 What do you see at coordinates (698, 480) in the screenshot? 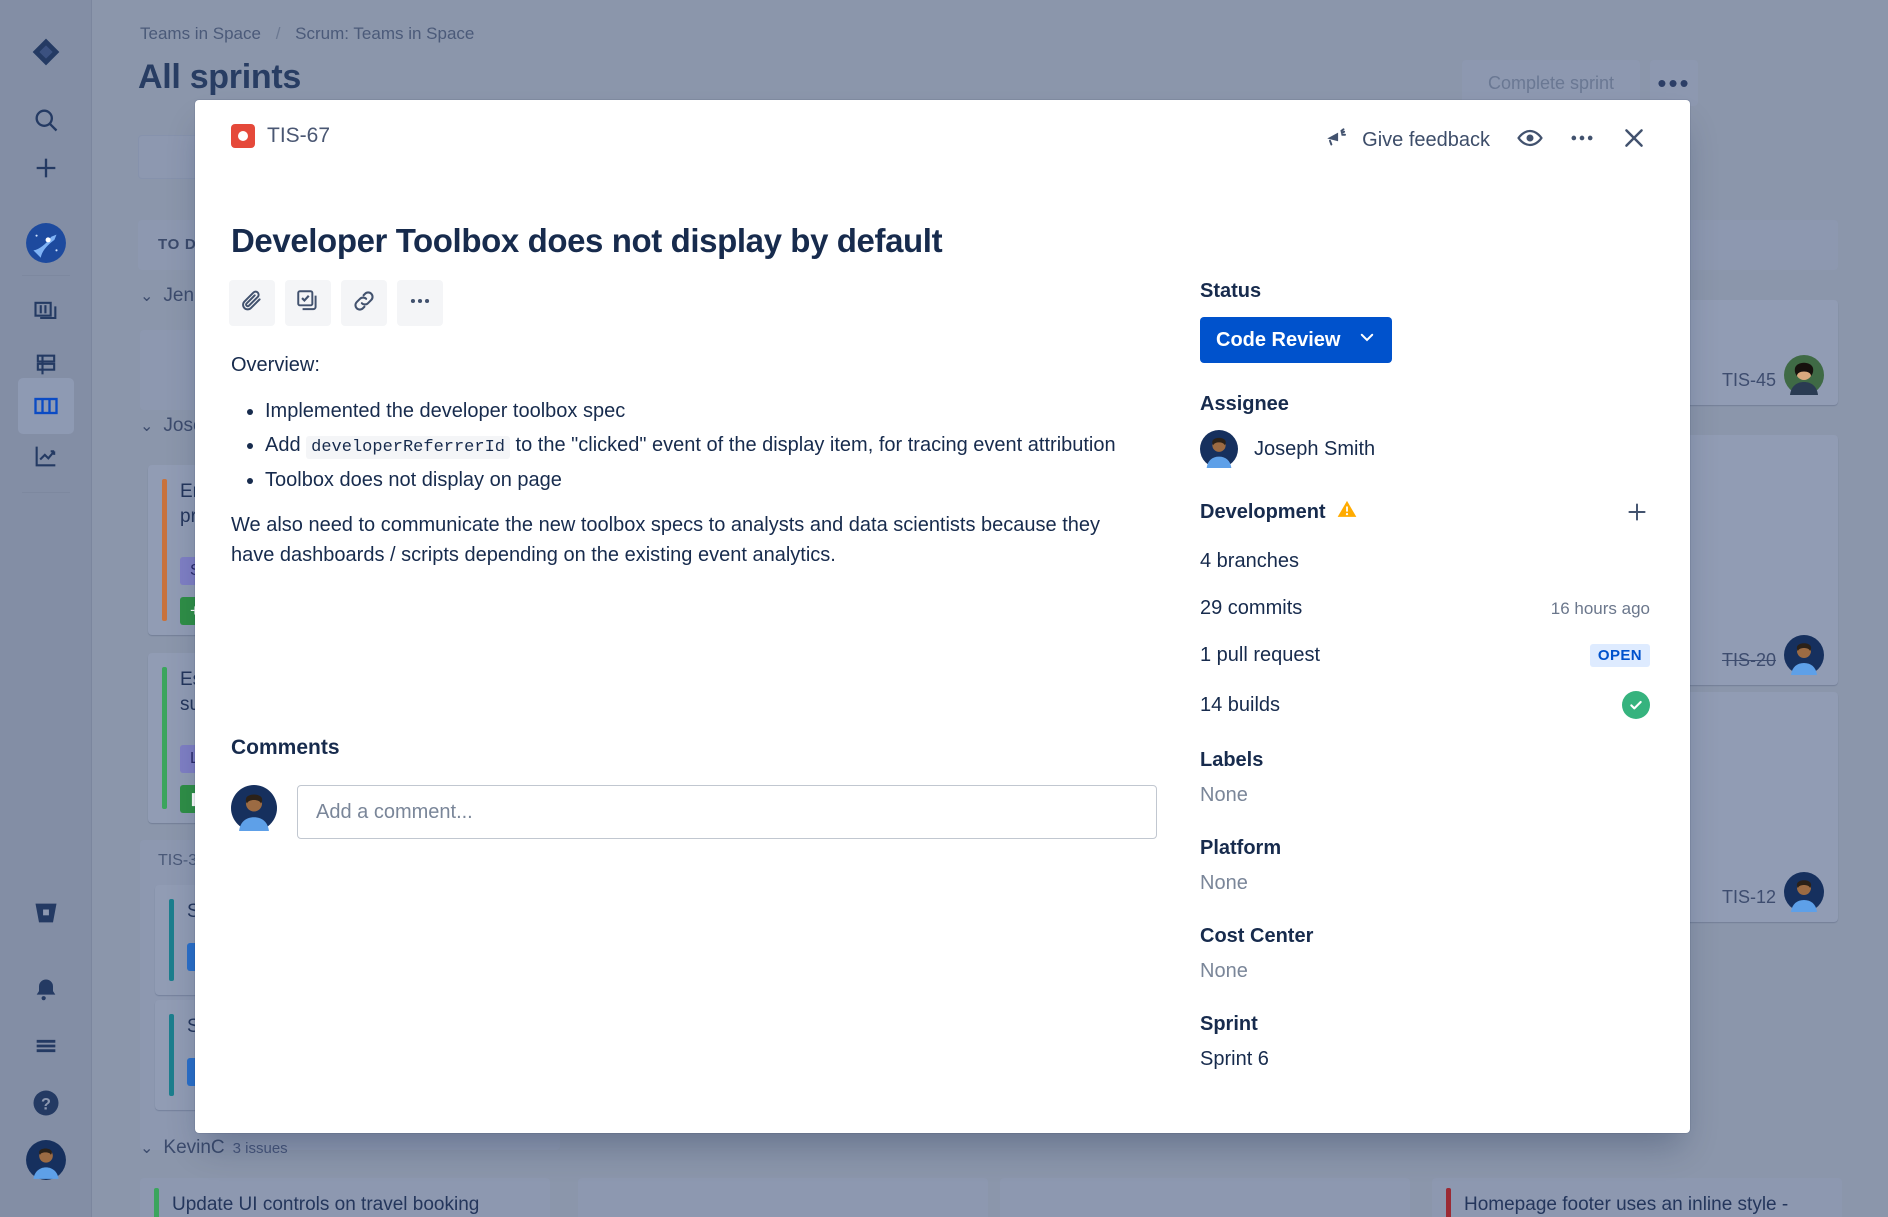
I see `list-item: Toolbox does not display on page` at bounding box center [698, 480].